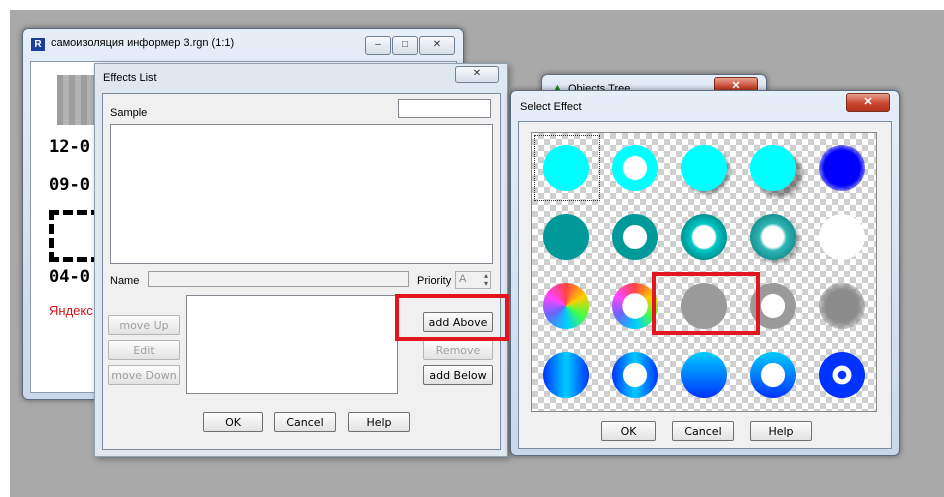  What do you see at coordinates (129, 113) in the screenshot?
I see `sample-label: Sample` at bounding box center [129, 113].